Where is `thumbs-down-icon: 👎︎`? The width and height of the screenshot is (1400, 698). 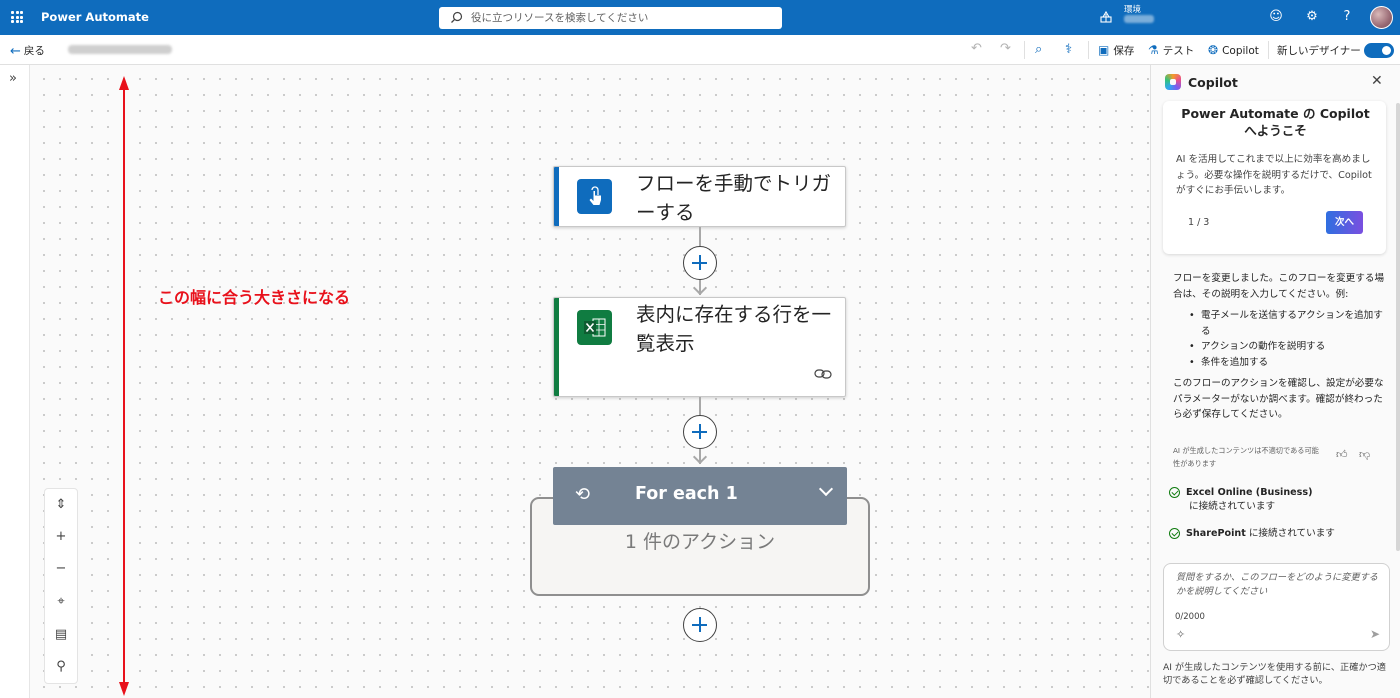 thumbs-down-icon: 👎︎ is located at coordinates (1364, 454).